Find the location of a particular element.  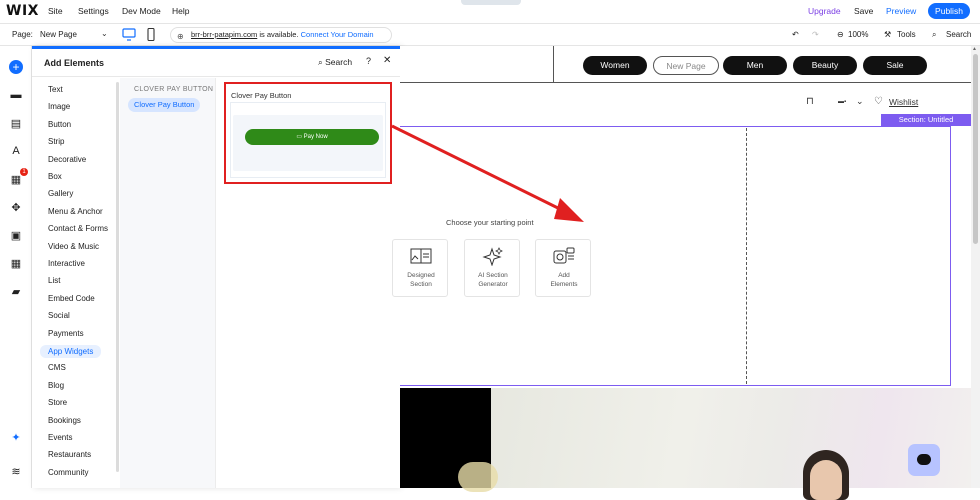

category-video-music: Video & Music is located at coordinates (73, 247).